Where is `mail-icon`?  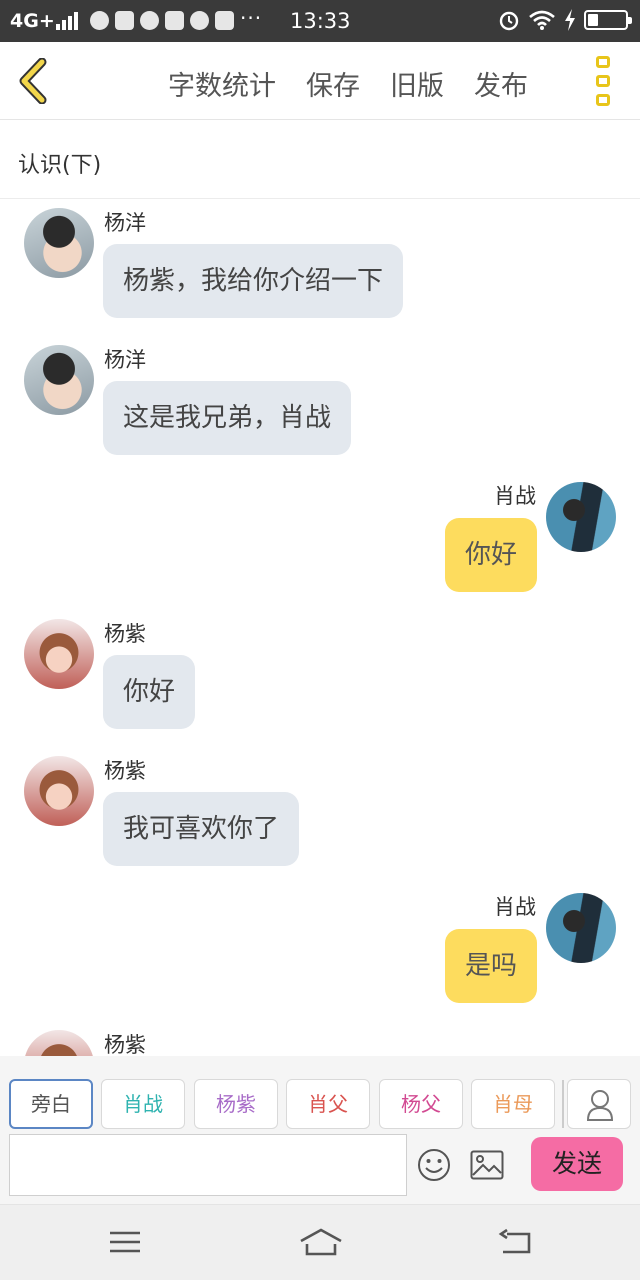
mail-icon is located at coordinates (124, 20).